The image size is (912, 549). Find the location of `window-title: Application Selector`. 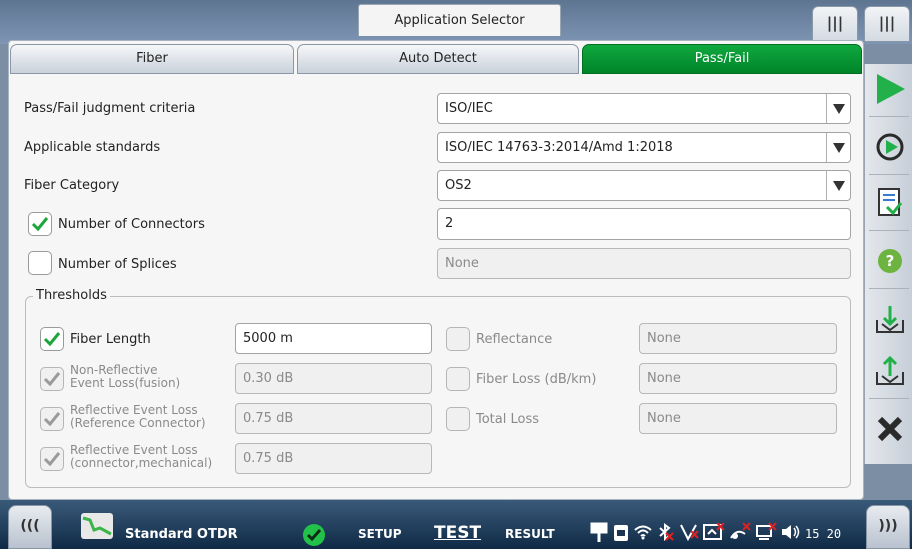

window-title: Application Selector is located at coordinates (459, 20).